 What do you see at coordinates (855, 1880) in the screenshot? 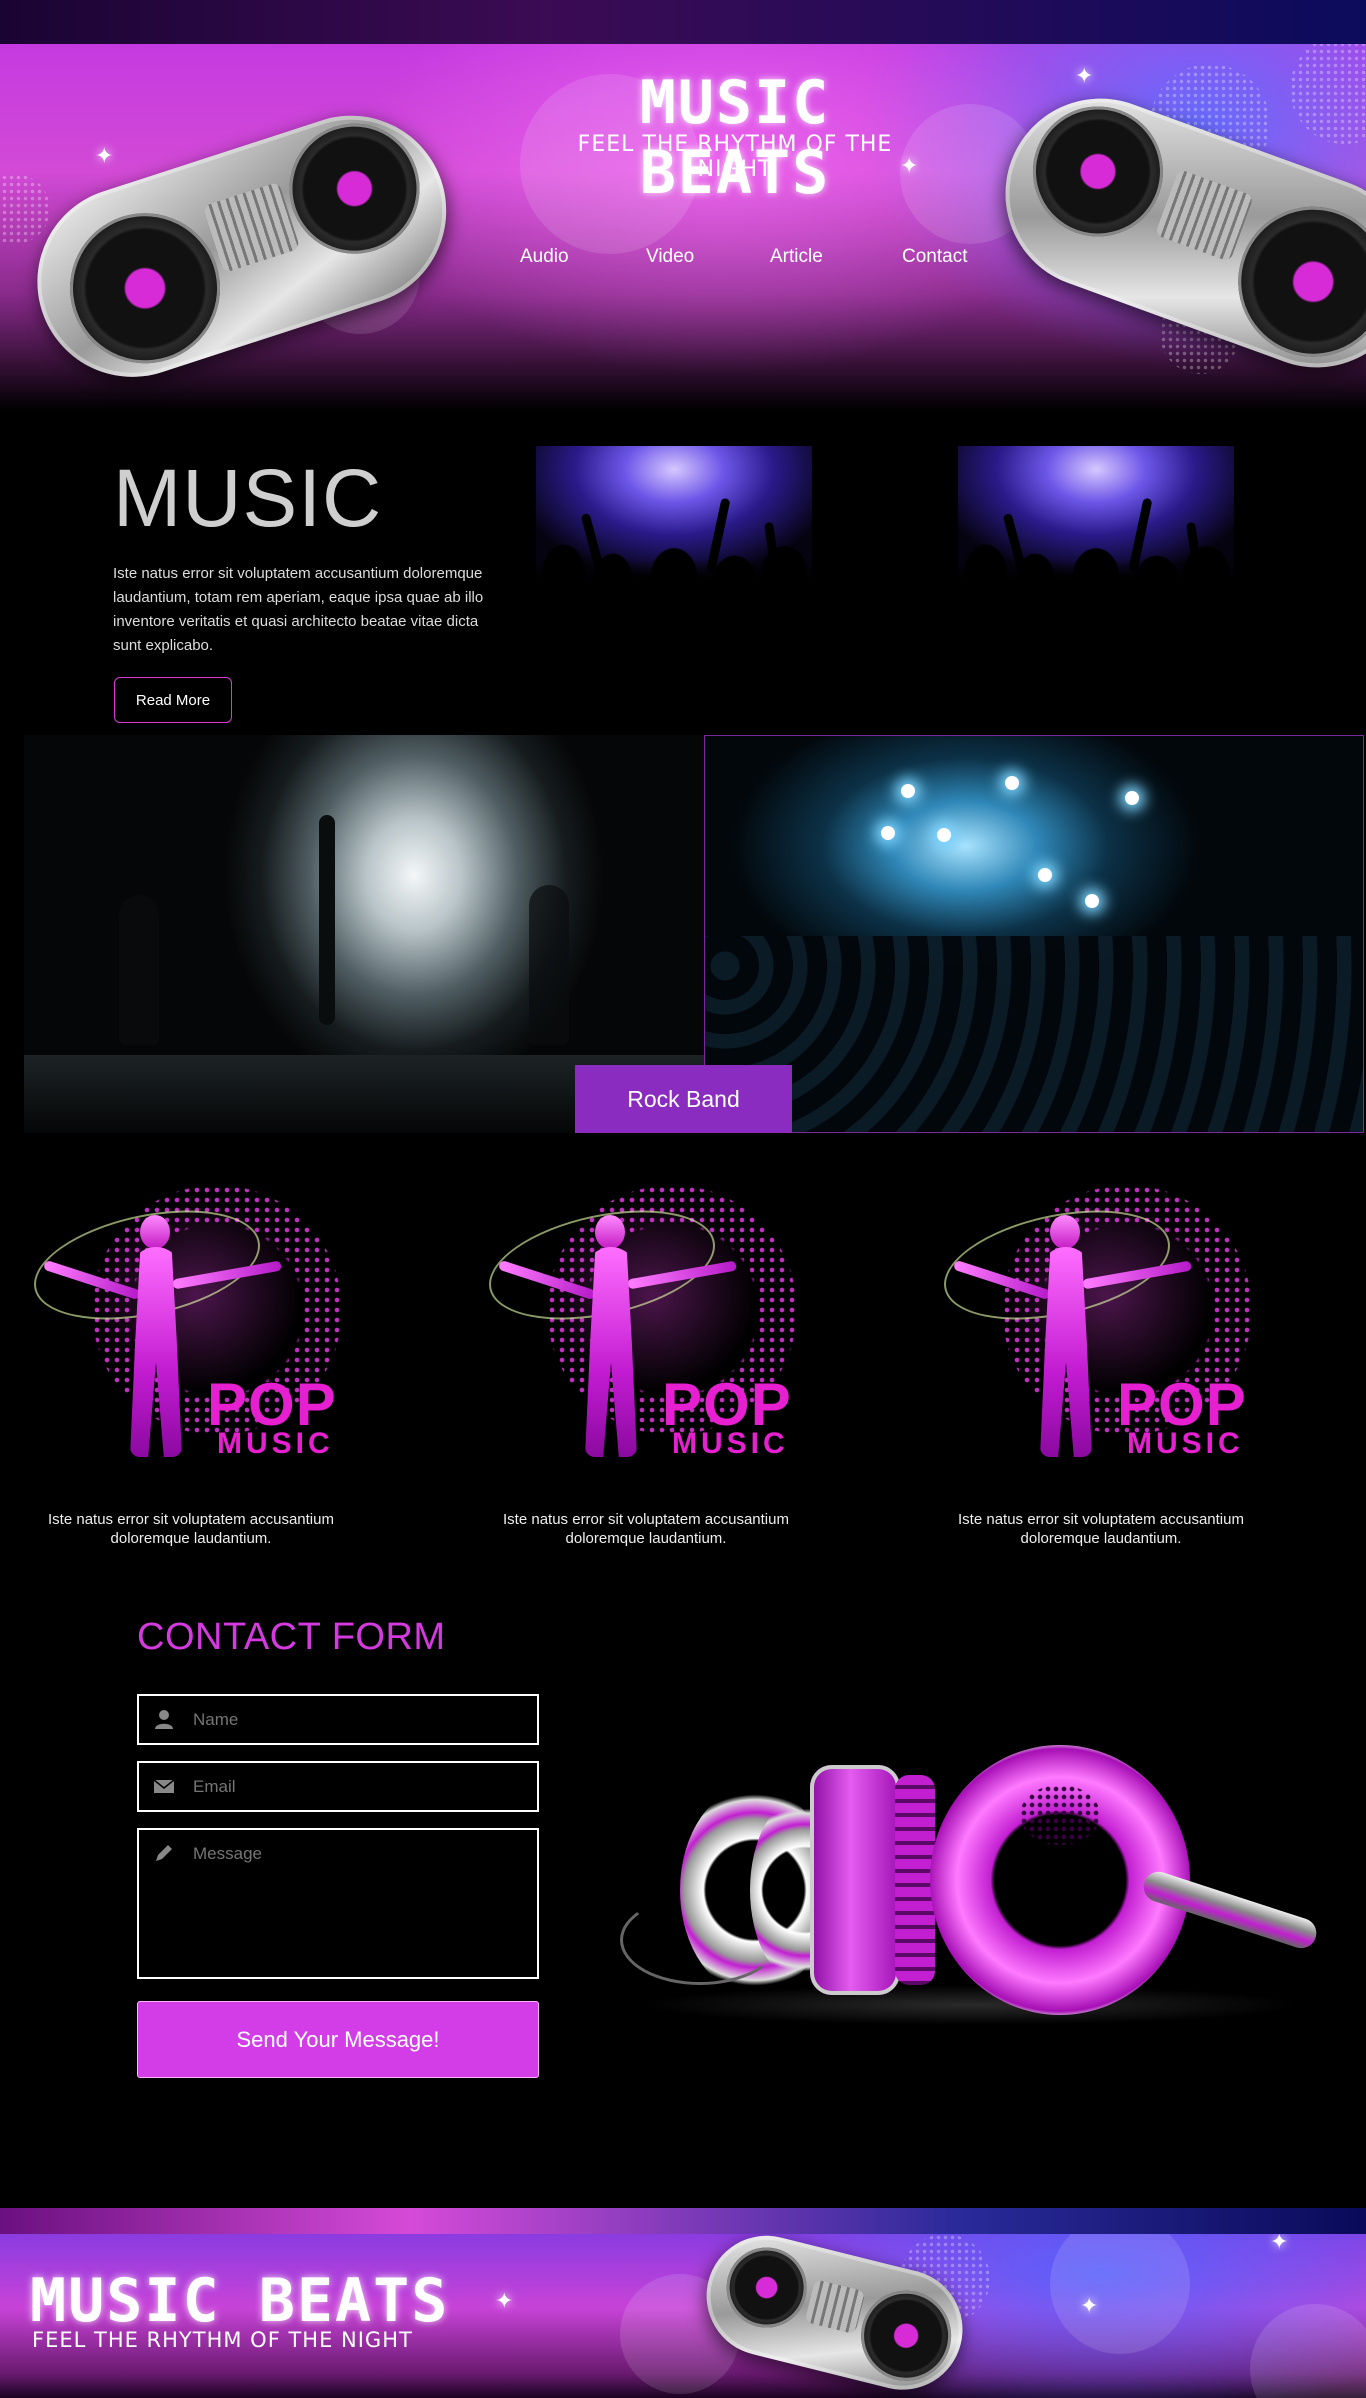
I see `music-player-device` at bounding box center [855, 1880].